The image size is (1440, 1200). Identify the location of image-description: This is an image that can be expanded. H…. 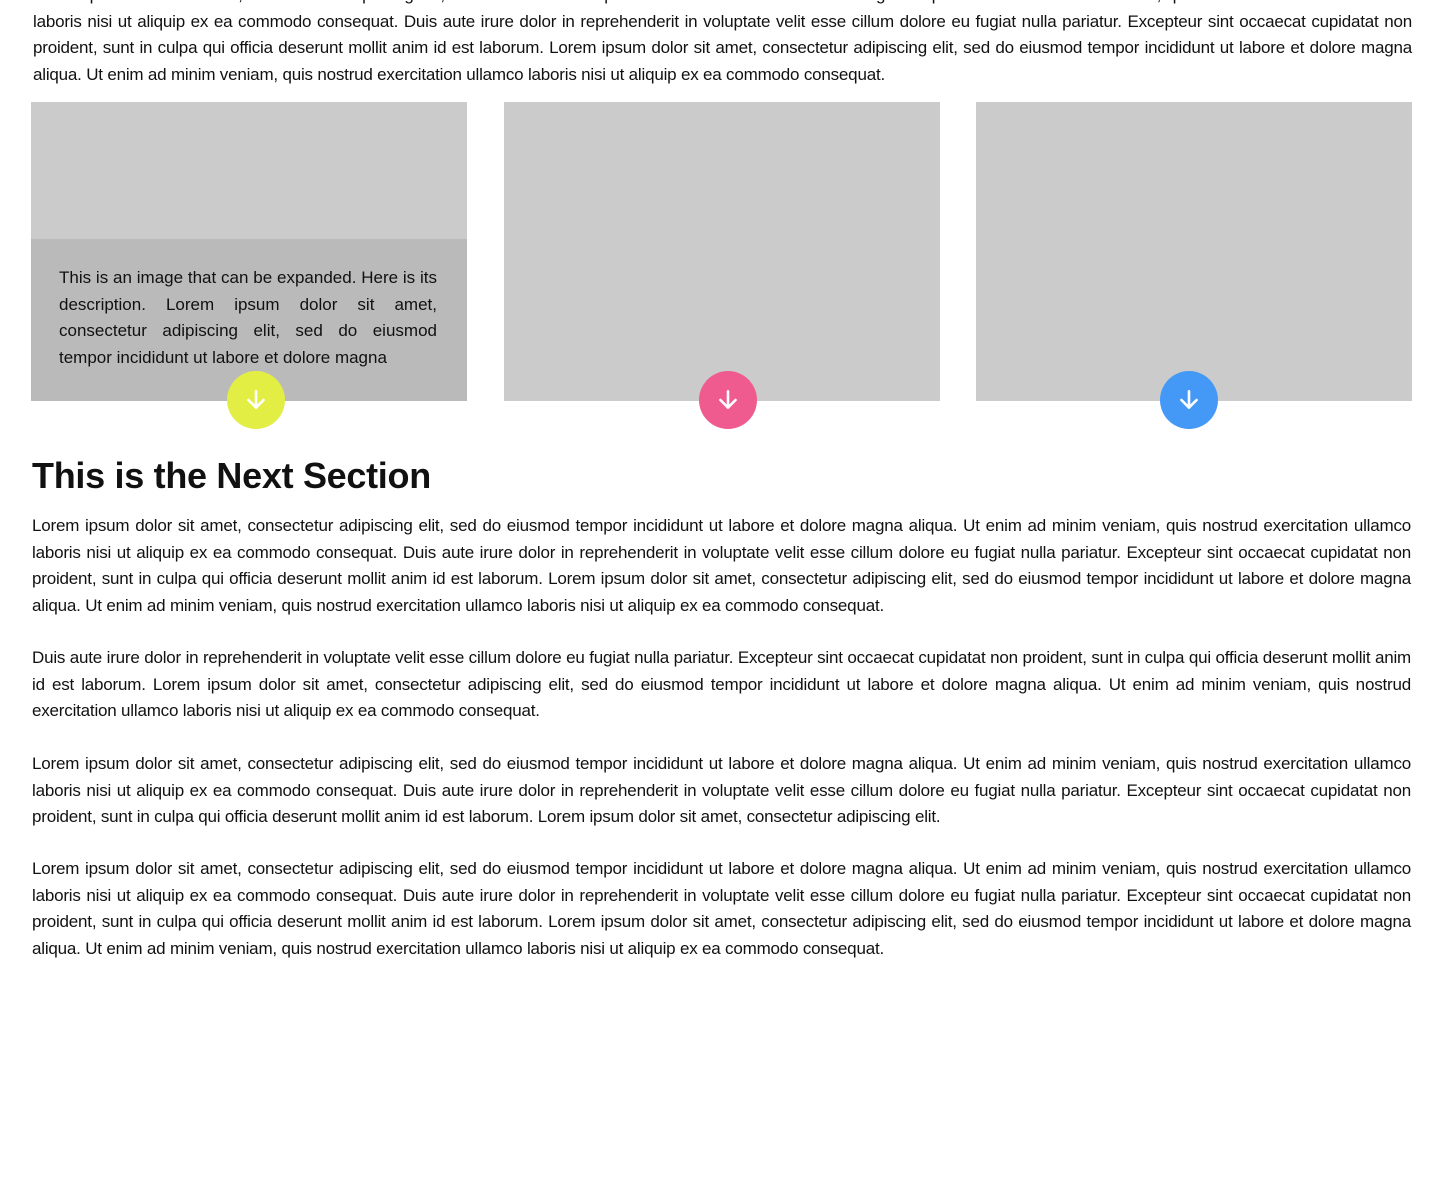
(248, 317).